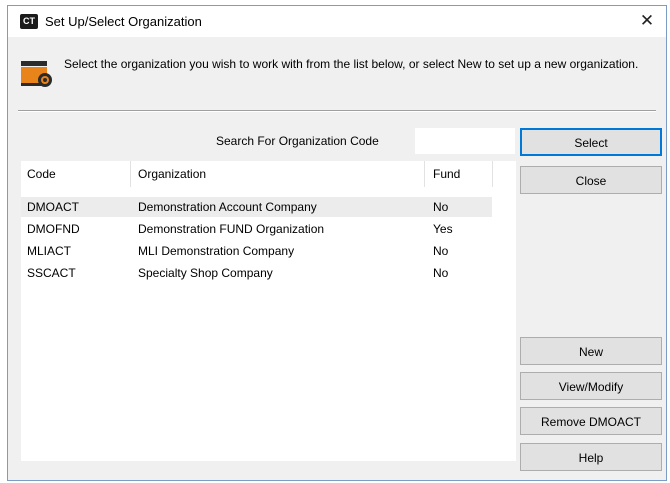  What do you see at coordinates (216, 251) in the screenshot?
I see `cell-organization: MLI Demonstration Company` at bounding box center [216, 251].